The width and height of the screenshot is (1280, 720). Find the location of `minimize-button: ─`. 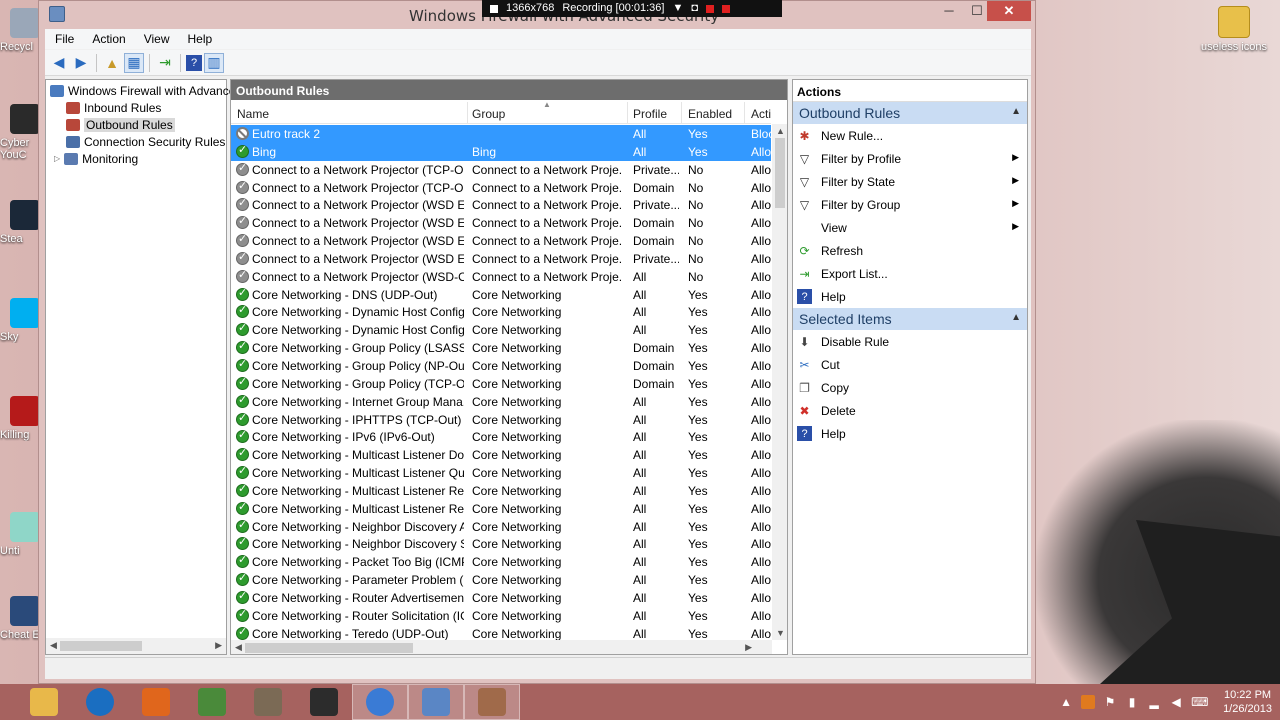

minimize-button: ─ is located at coordinates (949, 11).